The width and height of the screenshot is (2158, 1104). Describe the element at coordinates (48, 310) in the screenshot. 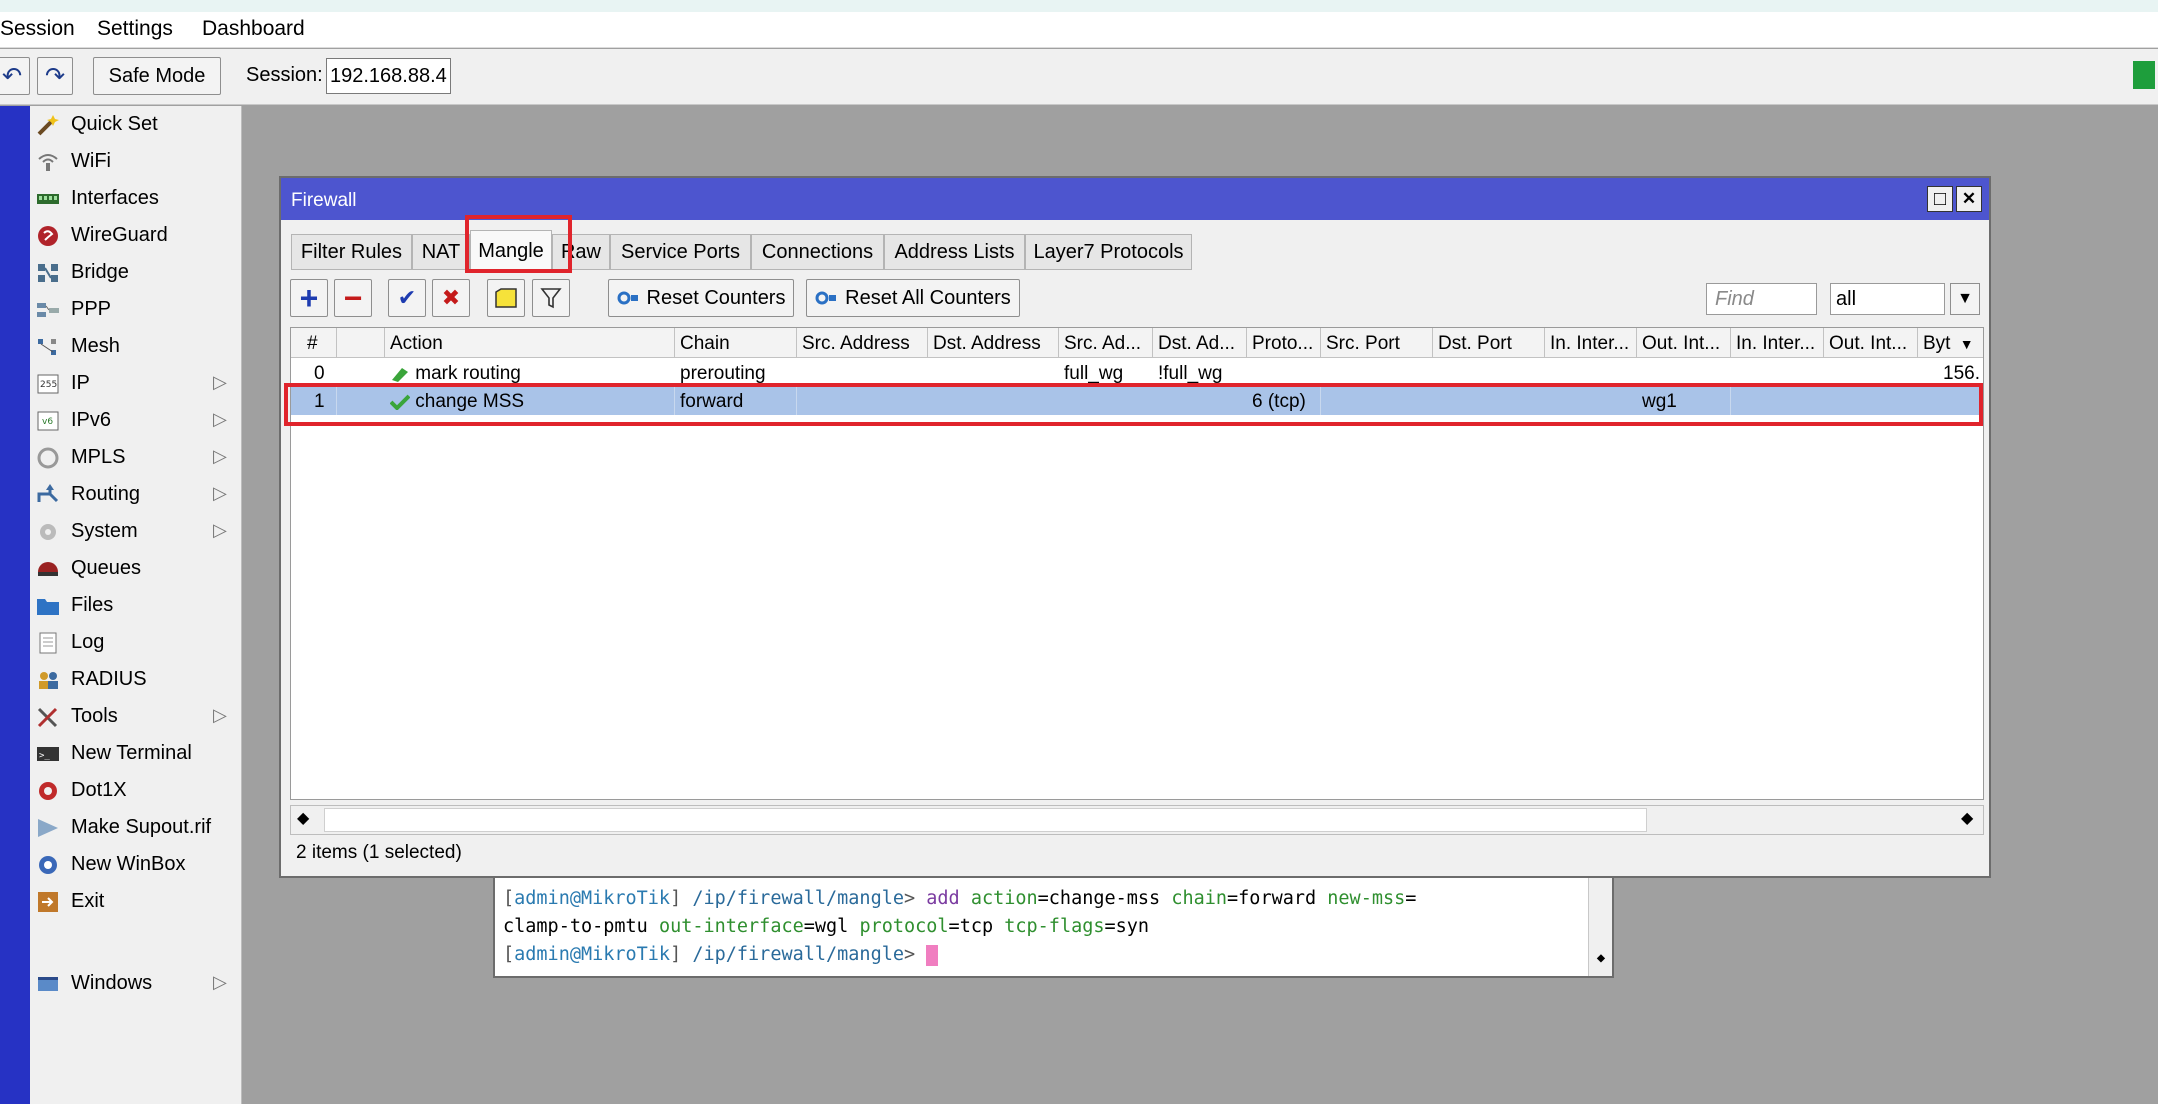

I see `ppp-icon` at that location.